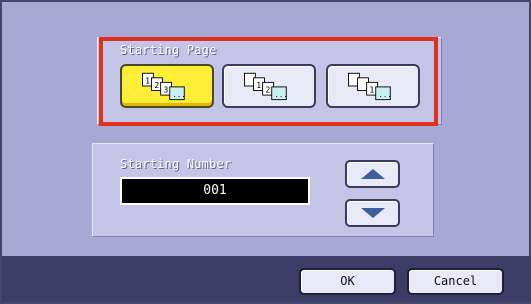 This screenshot has width=531, height=304. I want to click on starting-number-title: Starting Number, so click(176, 164).